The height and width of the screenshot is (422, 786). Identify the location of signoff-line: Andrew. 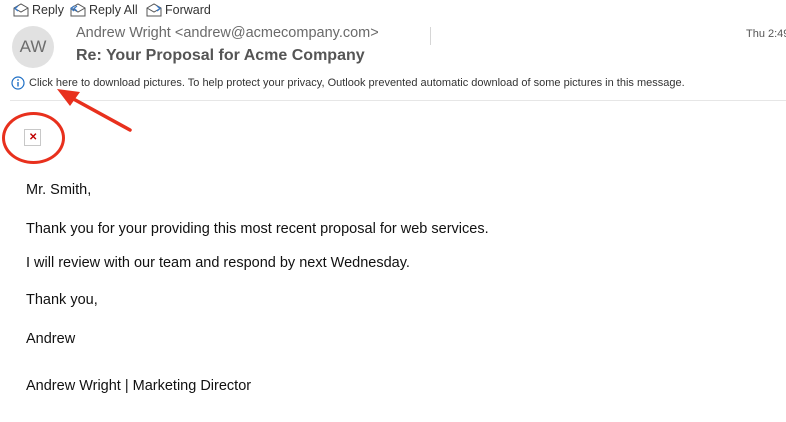
(51, 339).